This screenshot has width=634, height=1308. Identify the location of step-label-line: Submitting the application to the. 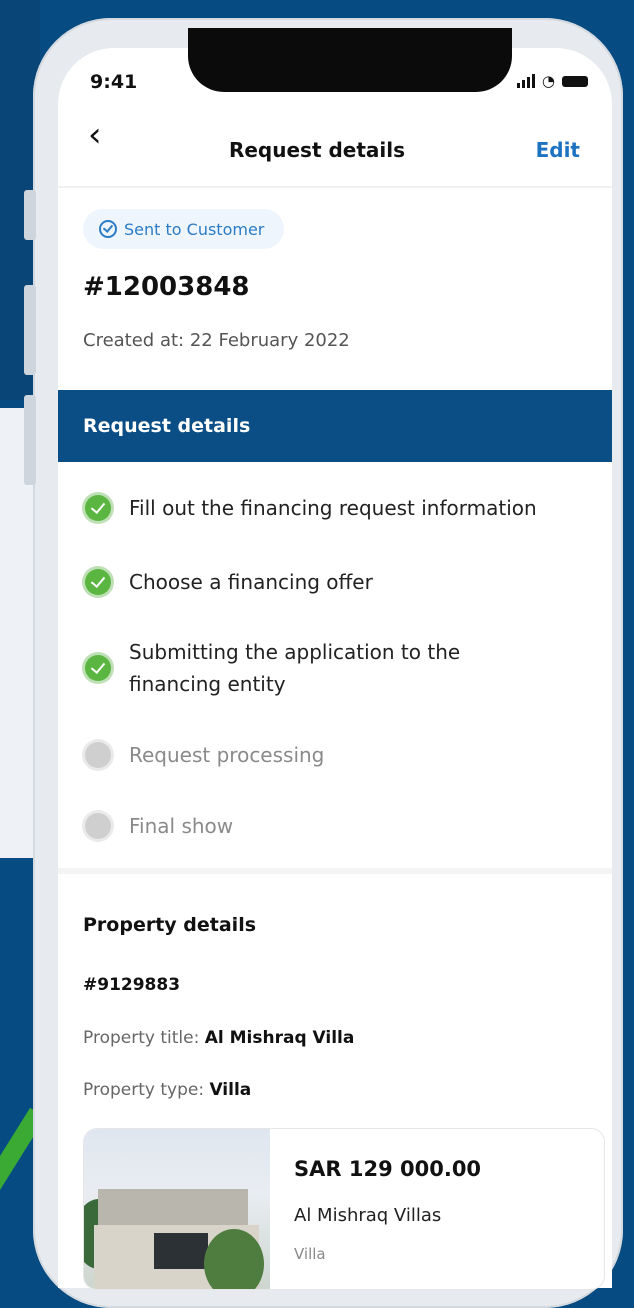
(295, 652).